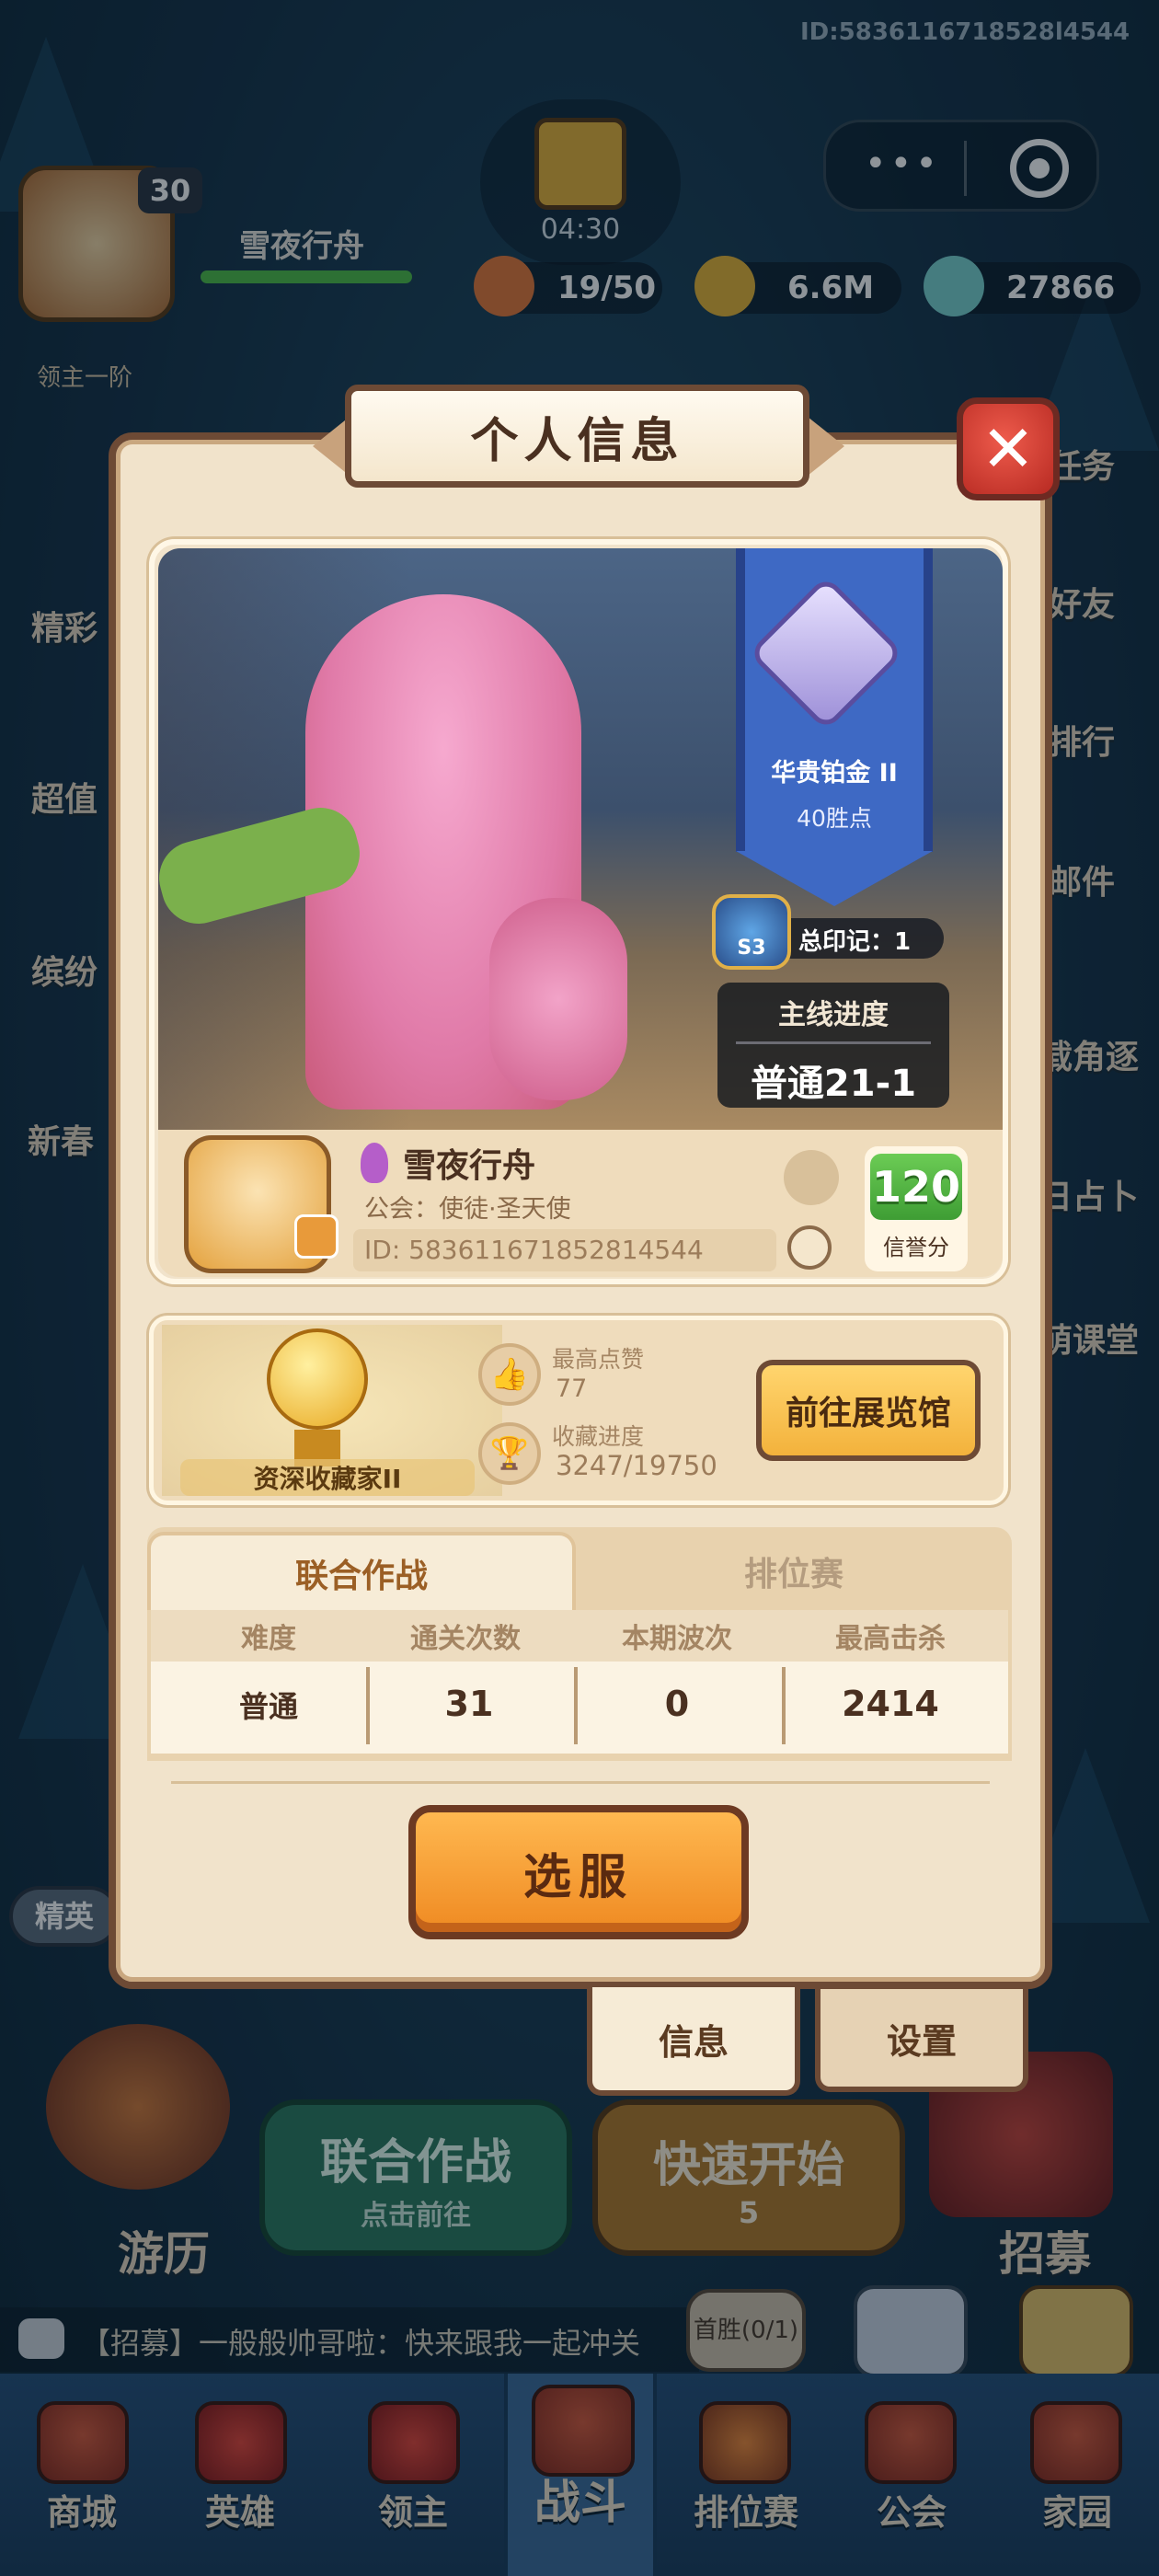  Describe the element at coordinates (316, 1236) in the screenshot. I see `change-avatar-icon` at that location.